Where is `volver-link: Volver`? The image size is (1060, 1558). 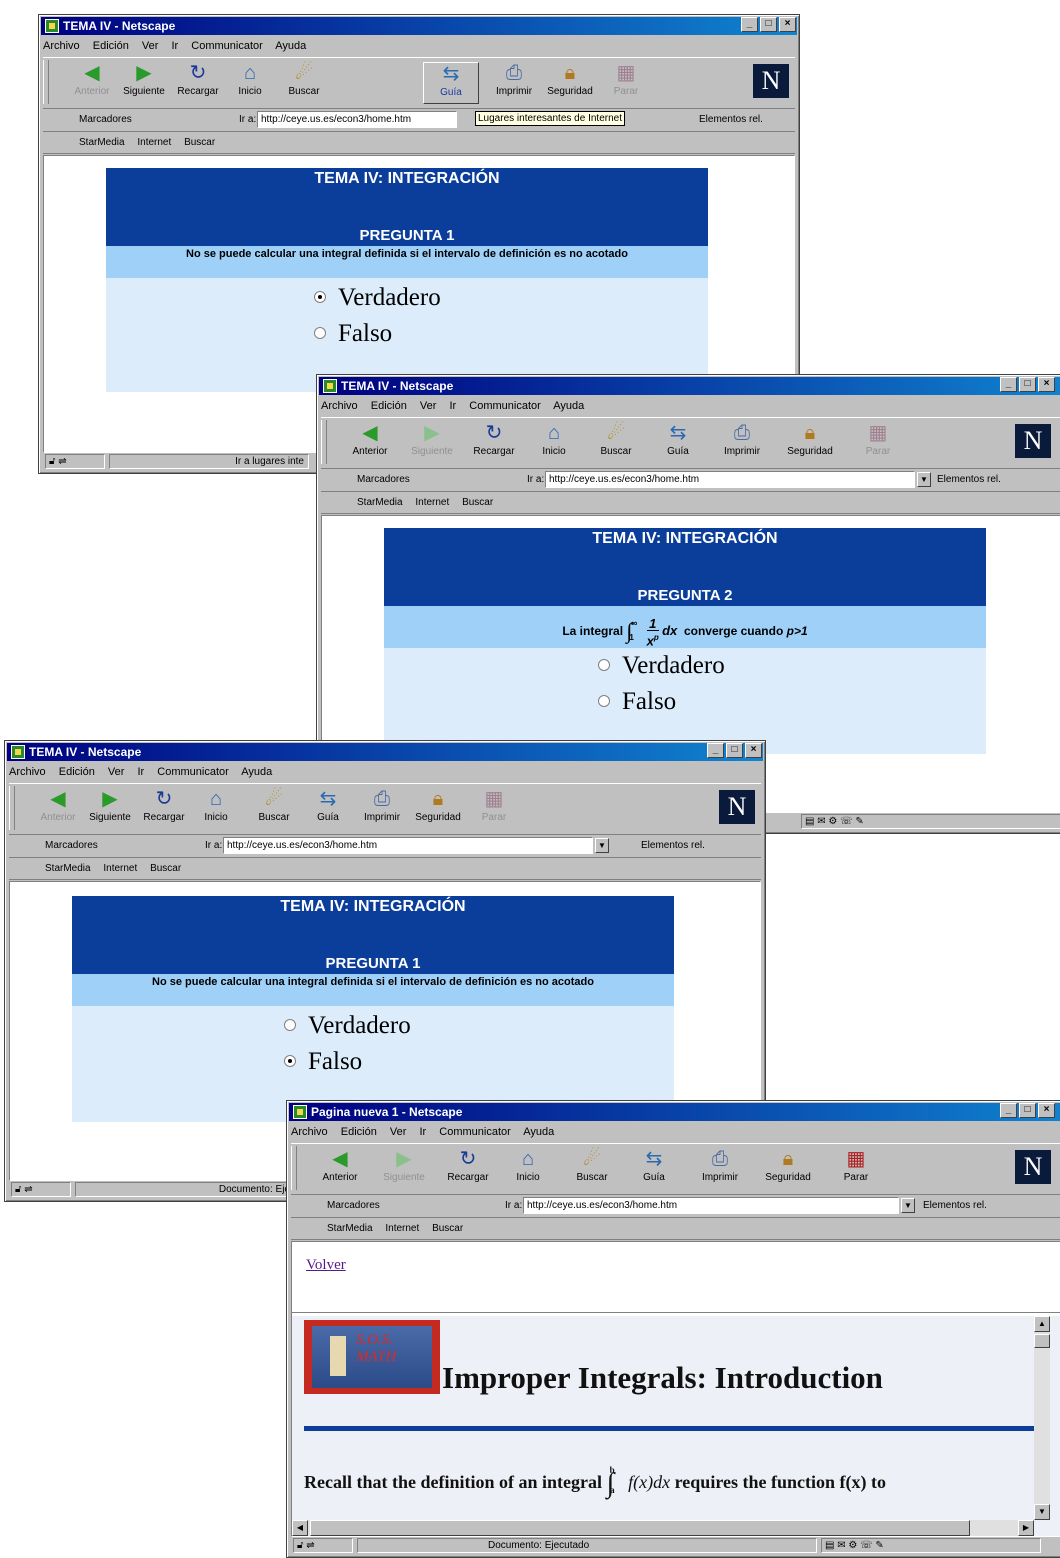 volver-link: Volver is located at coordinates (326, 1265).